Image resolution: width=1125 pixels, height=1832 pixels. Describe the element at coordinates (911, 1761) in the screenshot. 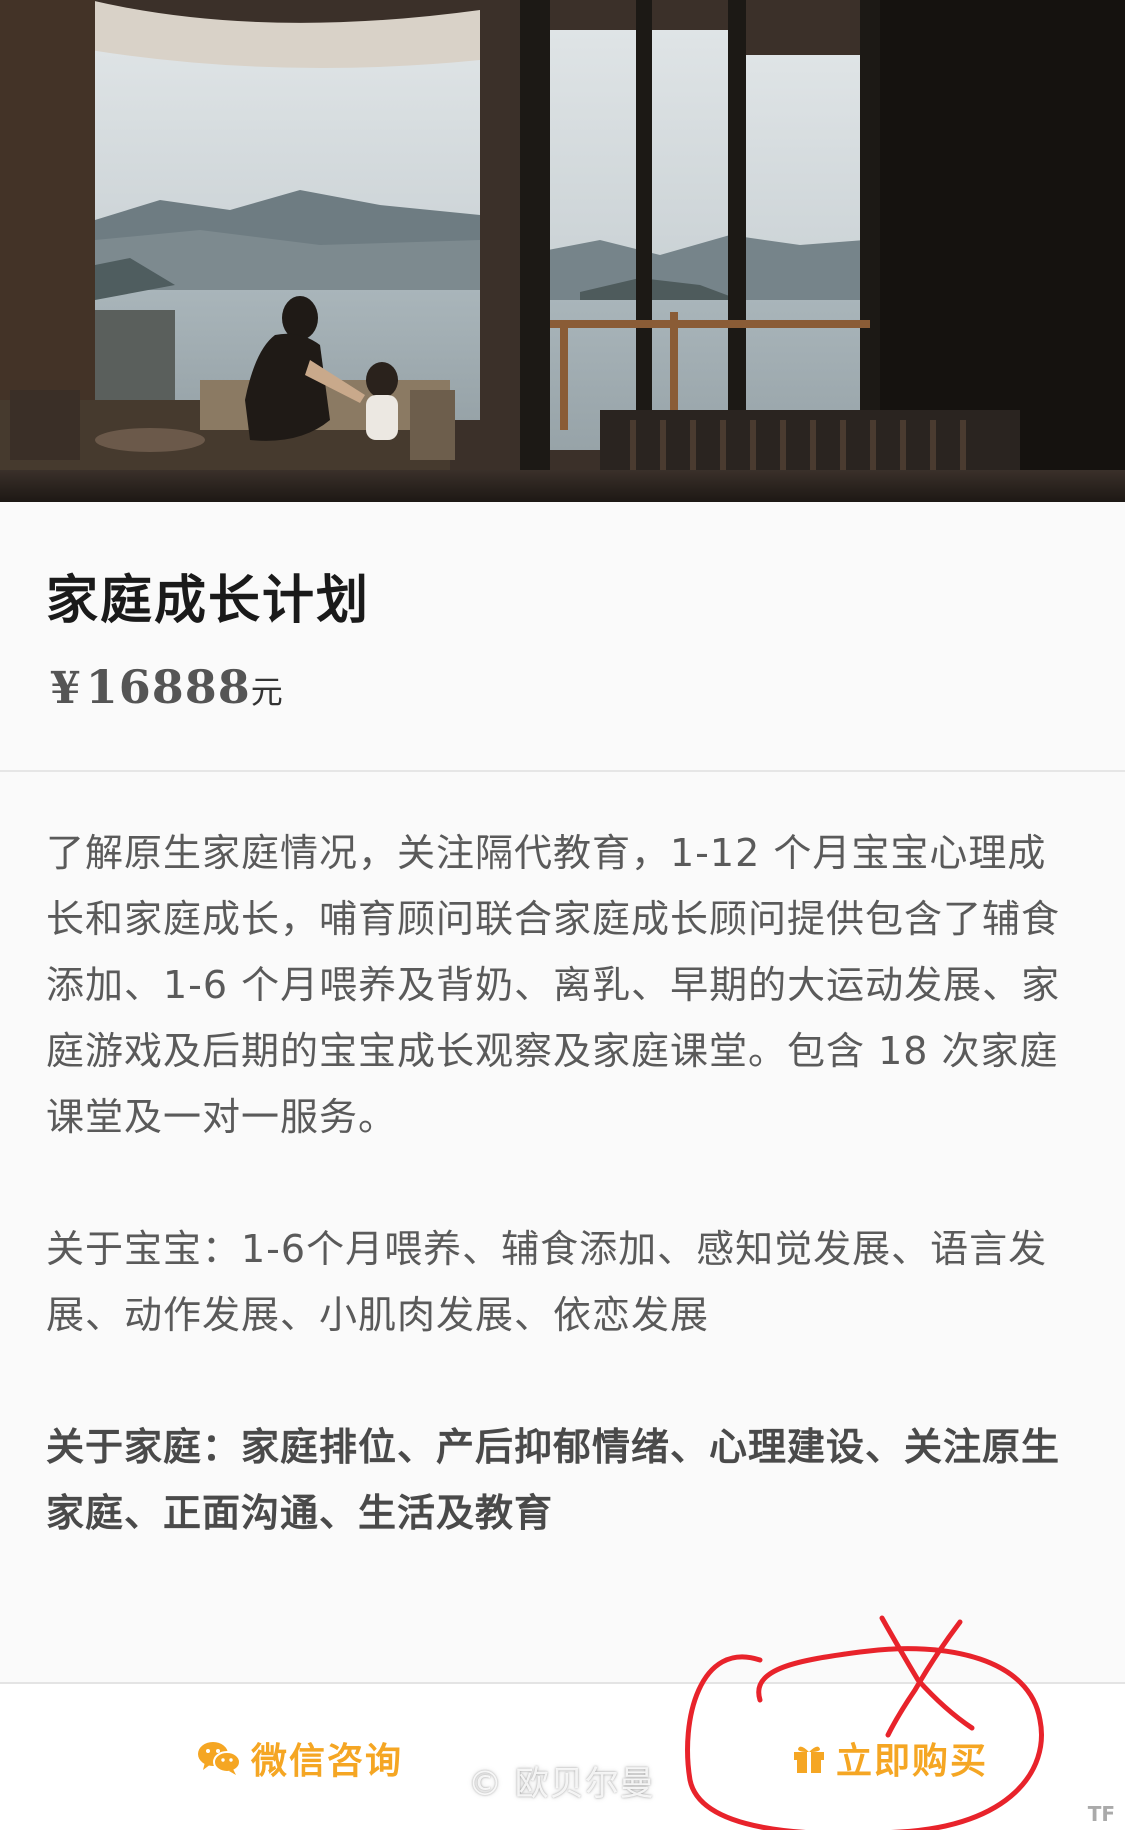

I see `buy-now-label: 立即购买` at that location.